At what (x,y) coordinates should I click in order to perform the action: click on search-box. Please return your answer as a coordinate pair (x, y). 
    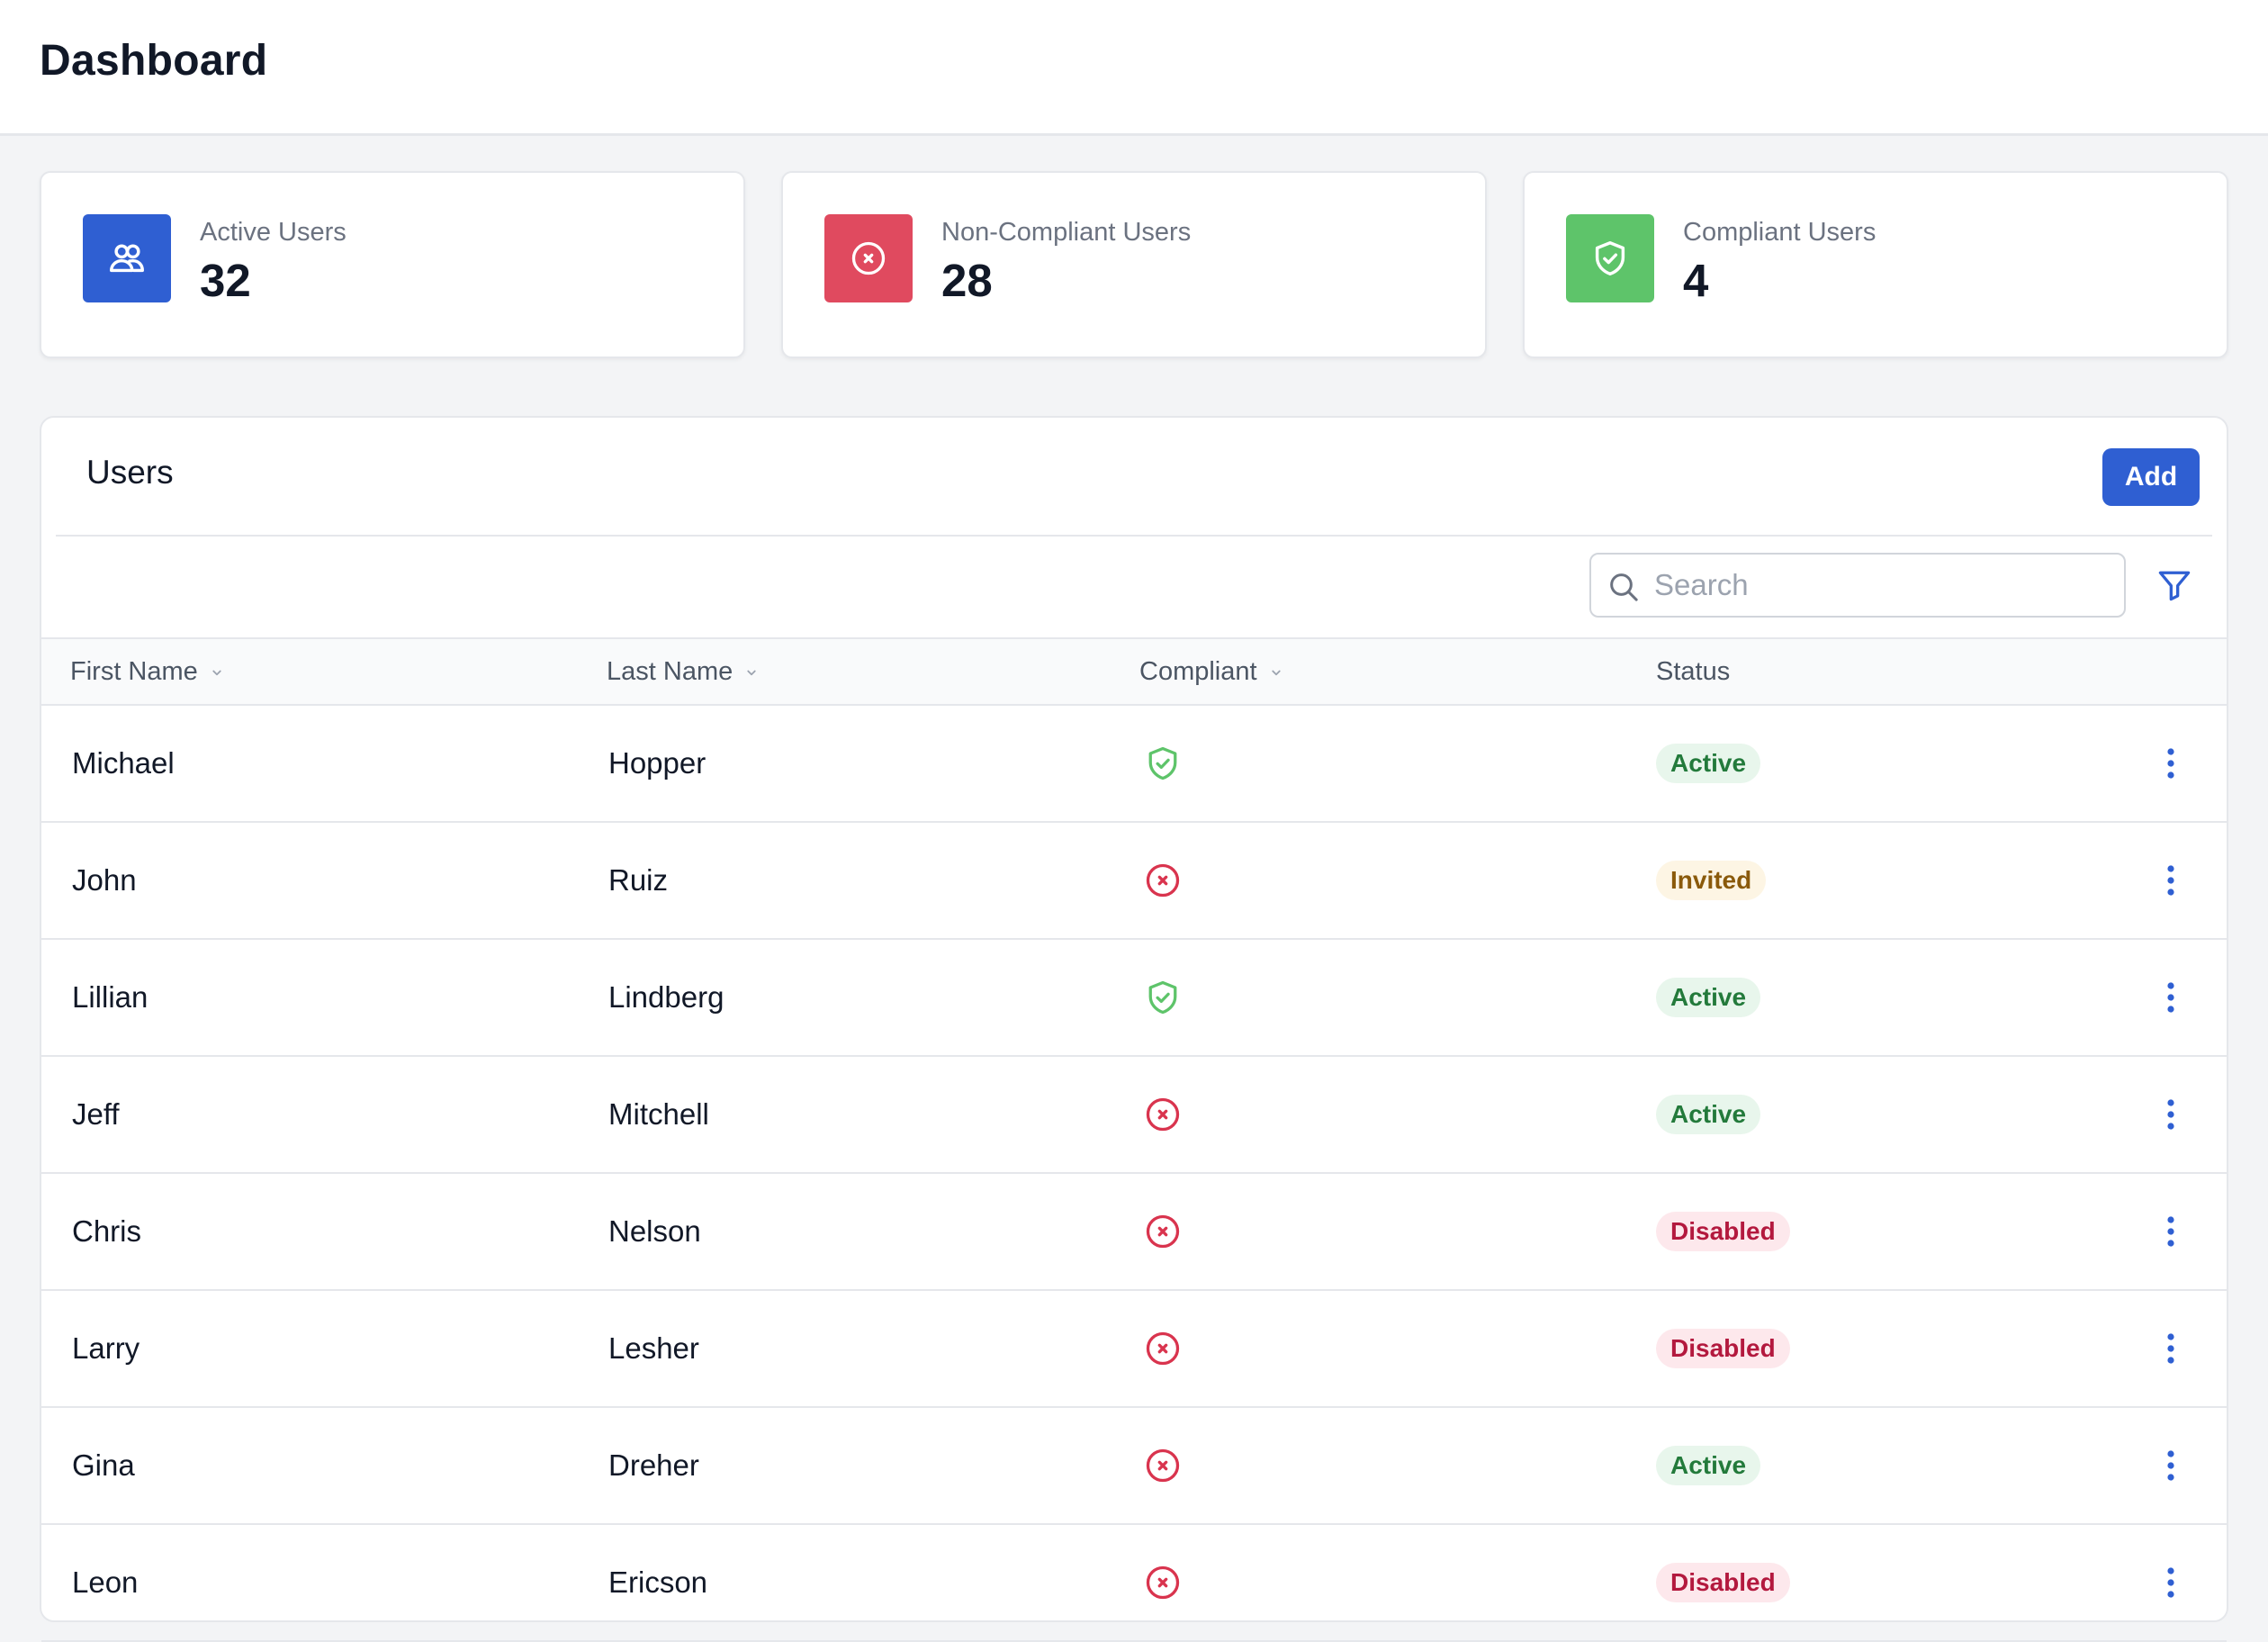
    Looking at the image, I should click on (1858, 585).